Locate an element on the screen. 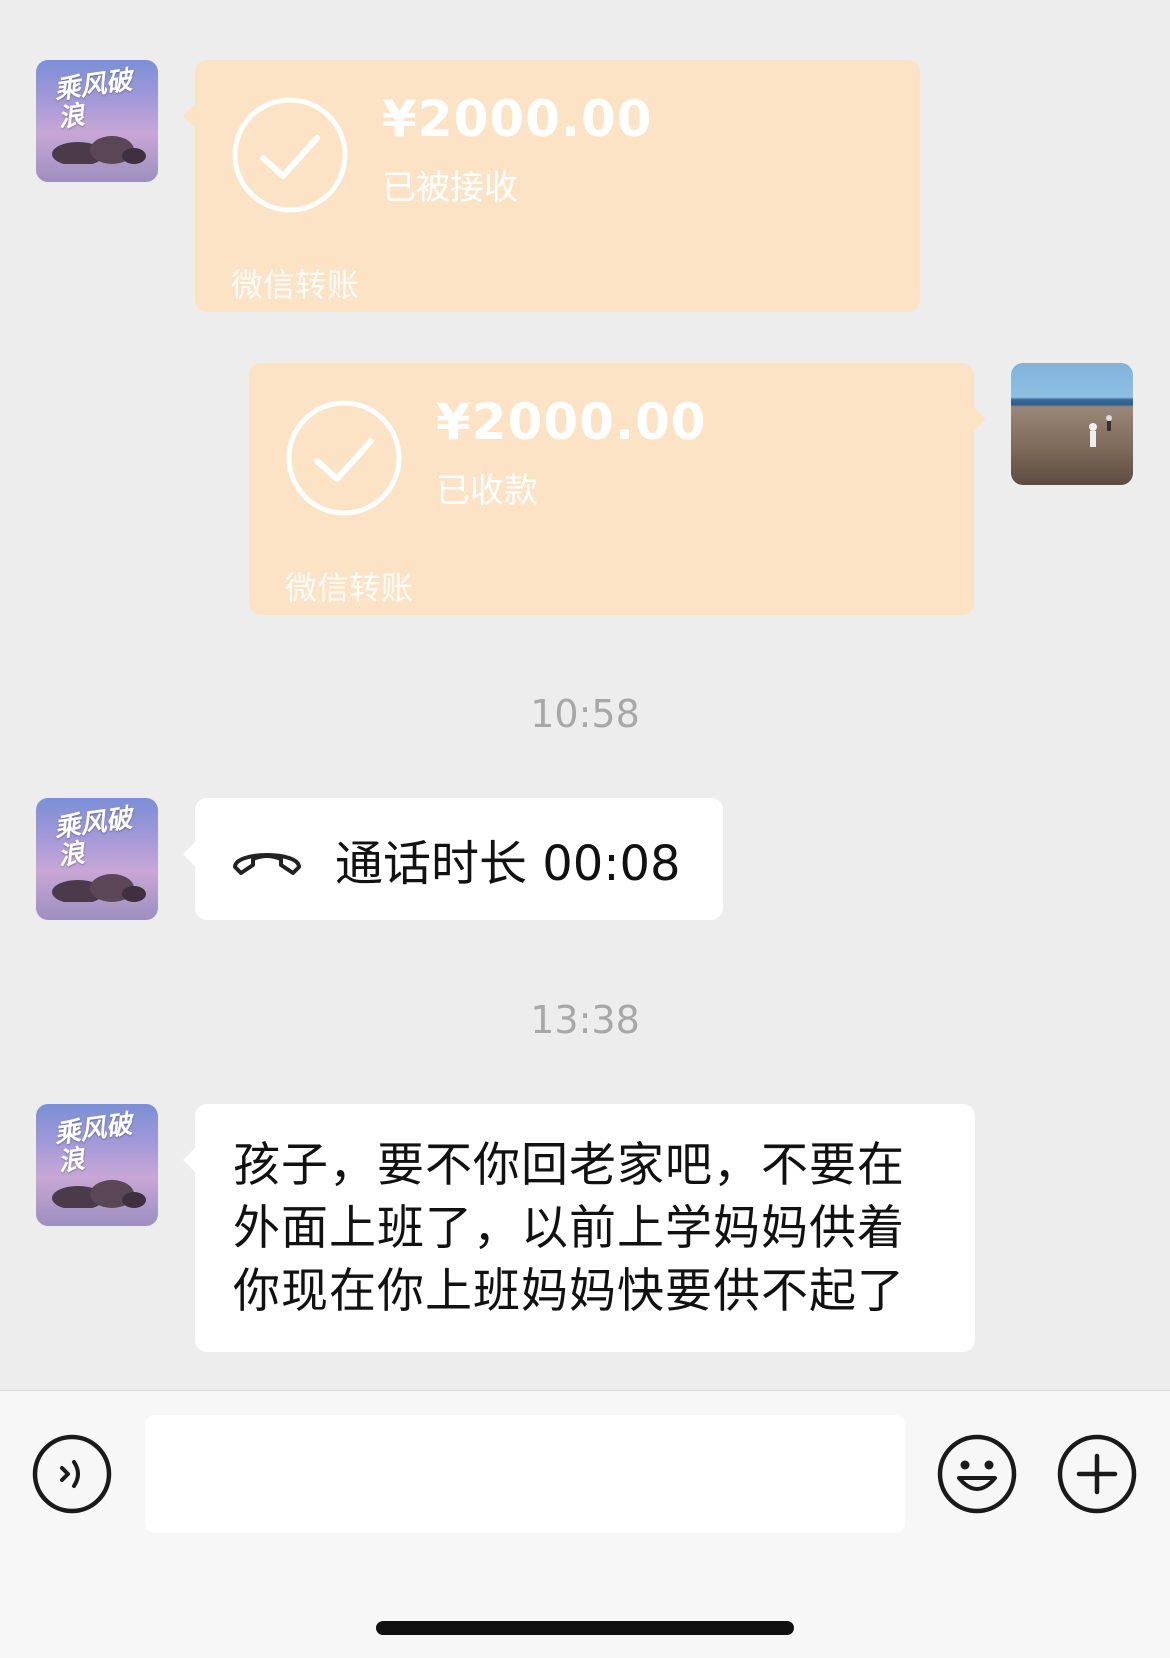  transfer-bubble-received: ¥2000.00 已被接收 微信转账 is located at coordinates (551, 186).